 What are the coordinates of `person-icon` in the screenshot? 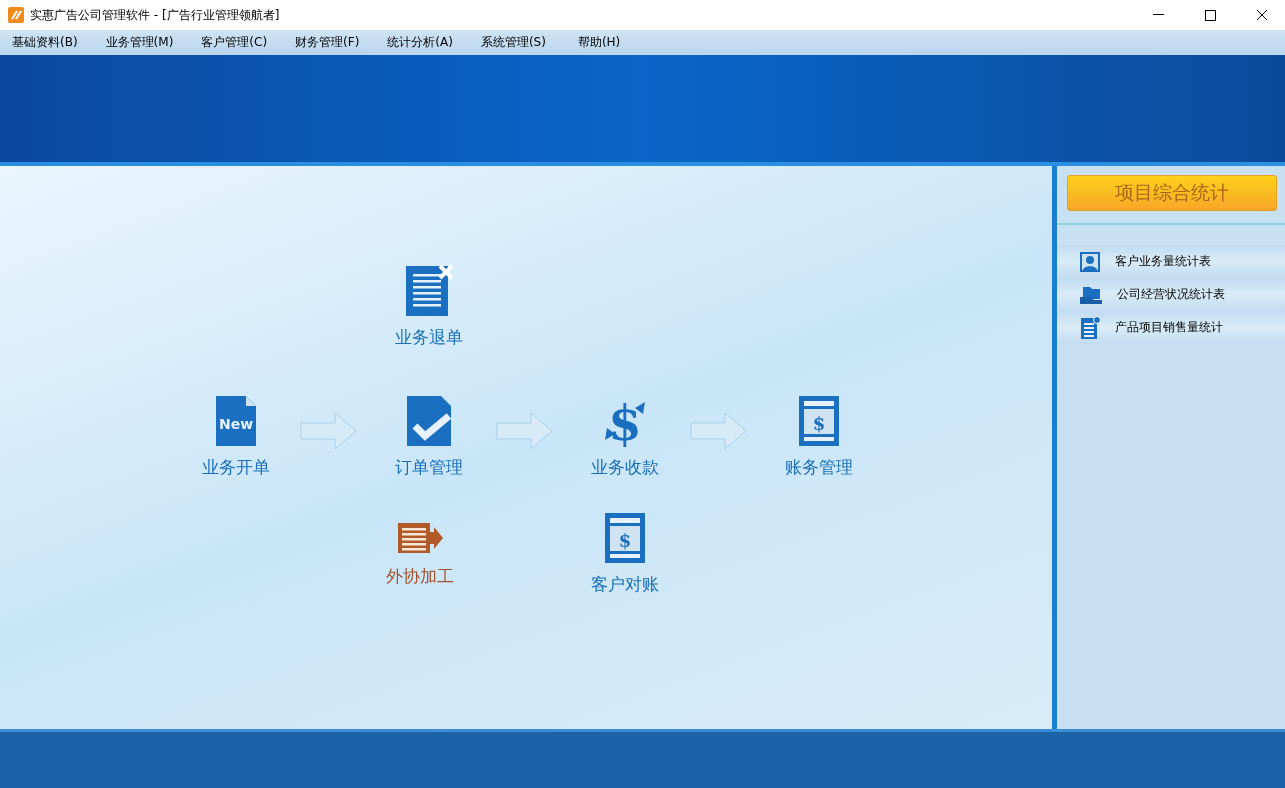 It's located at (1090, 261).